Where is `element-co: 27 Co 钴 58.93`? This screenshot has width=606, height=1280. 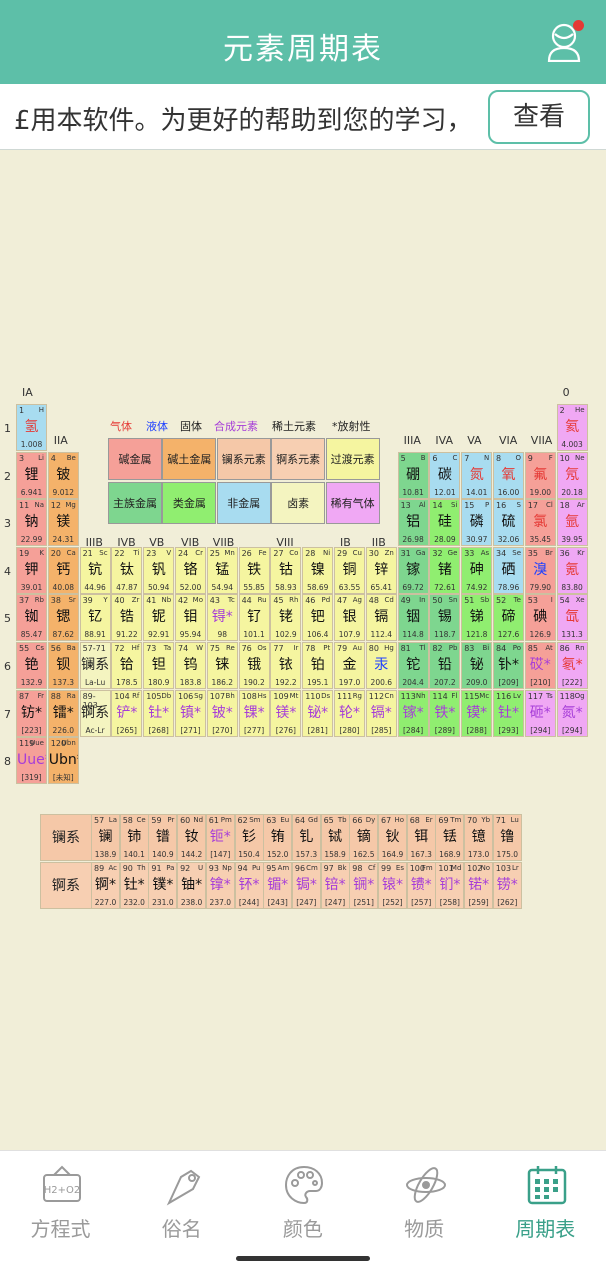 element-co: 27 Co 钴 58.93 is located at coordinates (286, 570).